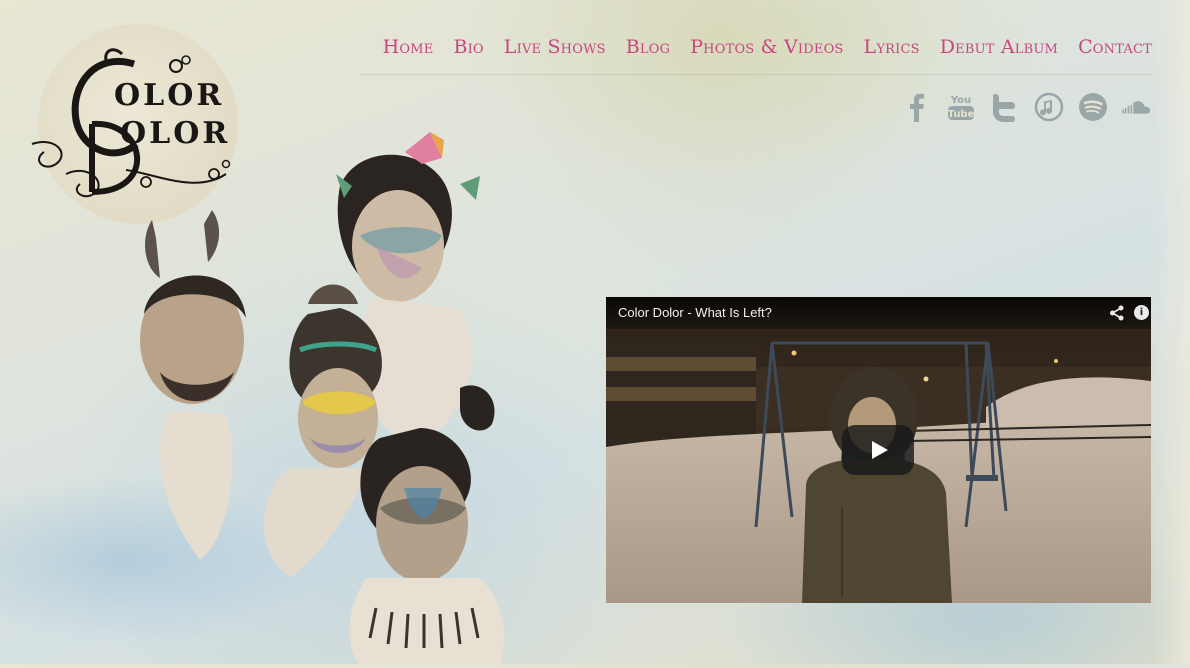  What do you see at coordinates (1141, 312) in the screenshot?
I see `info-icon: i` at bounding box center [1141, 312].